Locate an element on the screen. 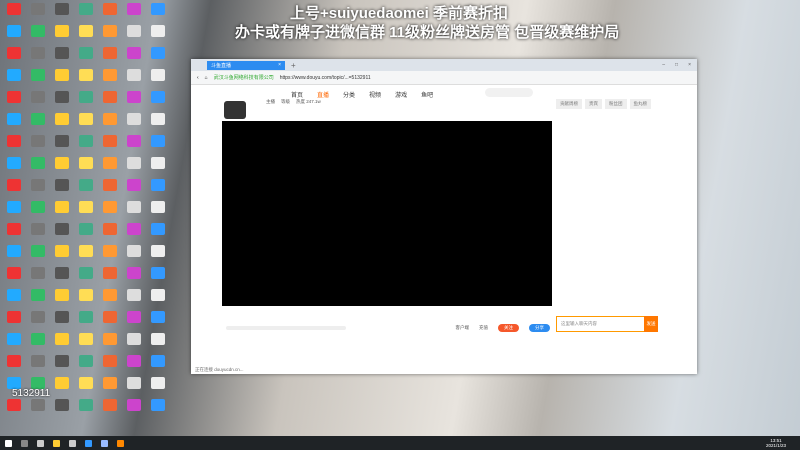  send-button: 发送 is located at coordinates (651, 324).